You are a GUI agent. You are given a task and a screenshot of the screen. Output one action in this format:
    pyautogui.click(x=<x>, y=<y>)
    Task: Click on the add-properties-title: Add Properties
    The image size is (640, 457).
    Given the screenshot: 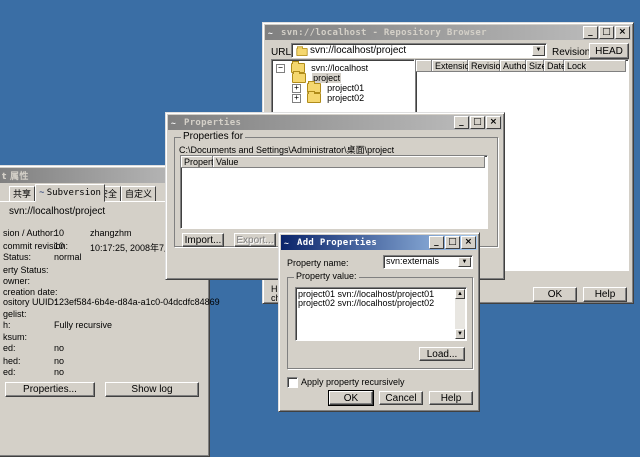 What is the action you would take?
    pyautogui.click(x=337, y=242)
    